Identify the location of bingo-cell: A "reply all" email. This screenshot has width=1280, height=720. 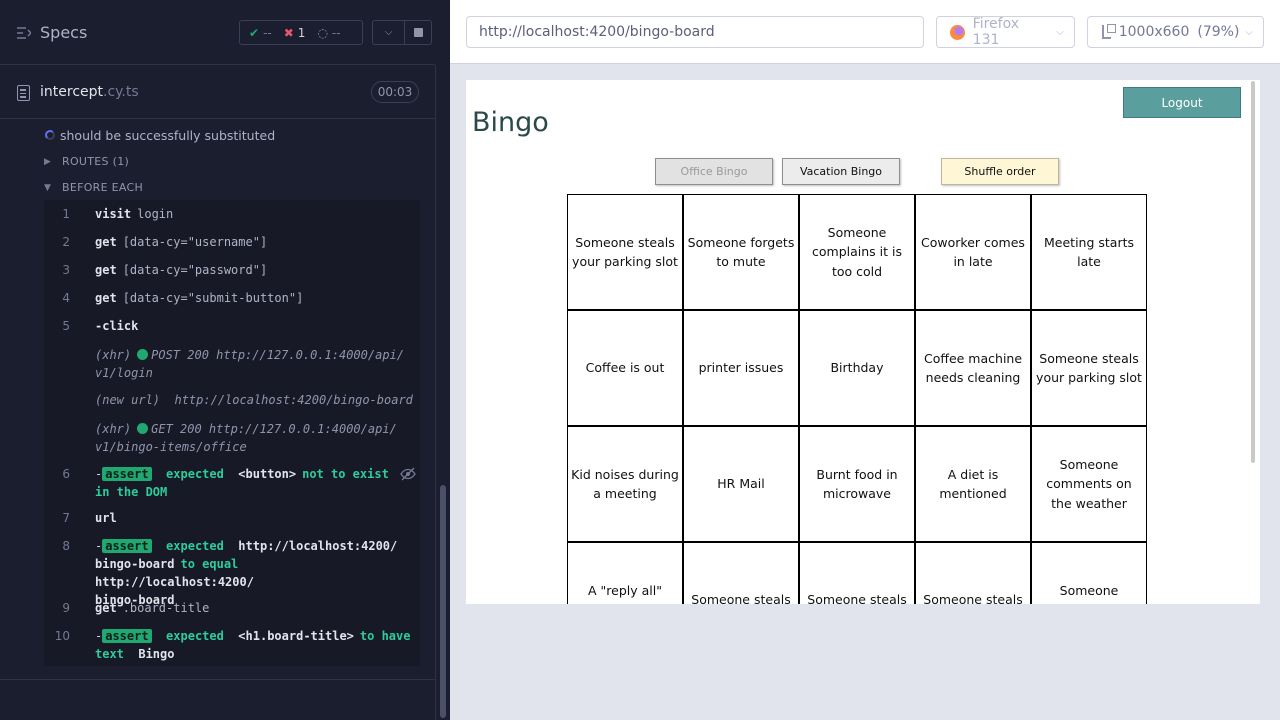
(625, 573).